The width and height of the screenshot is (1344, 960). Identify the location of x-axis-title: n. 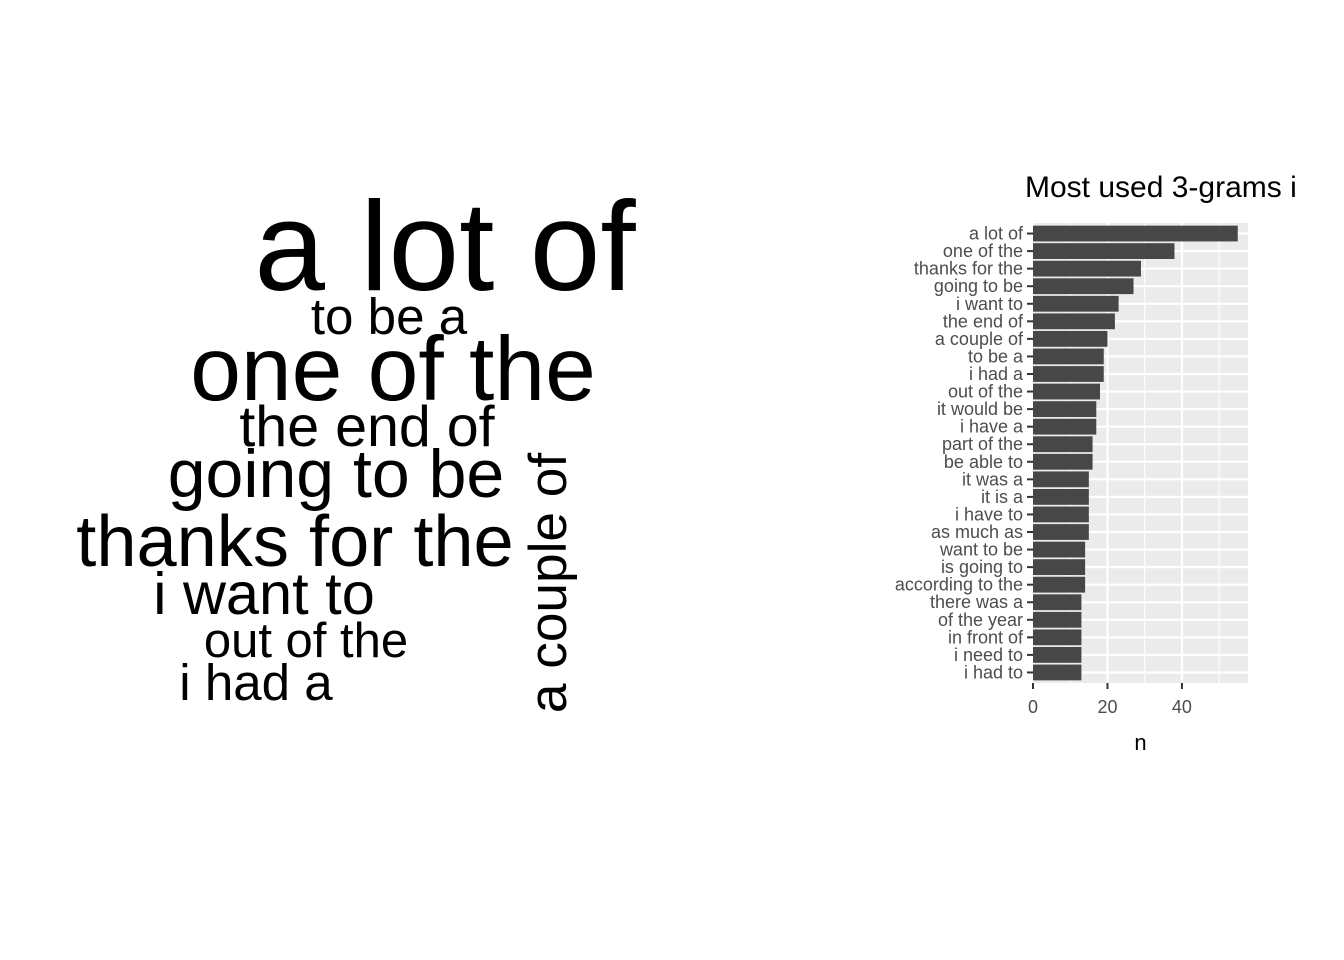
(1140, 742).